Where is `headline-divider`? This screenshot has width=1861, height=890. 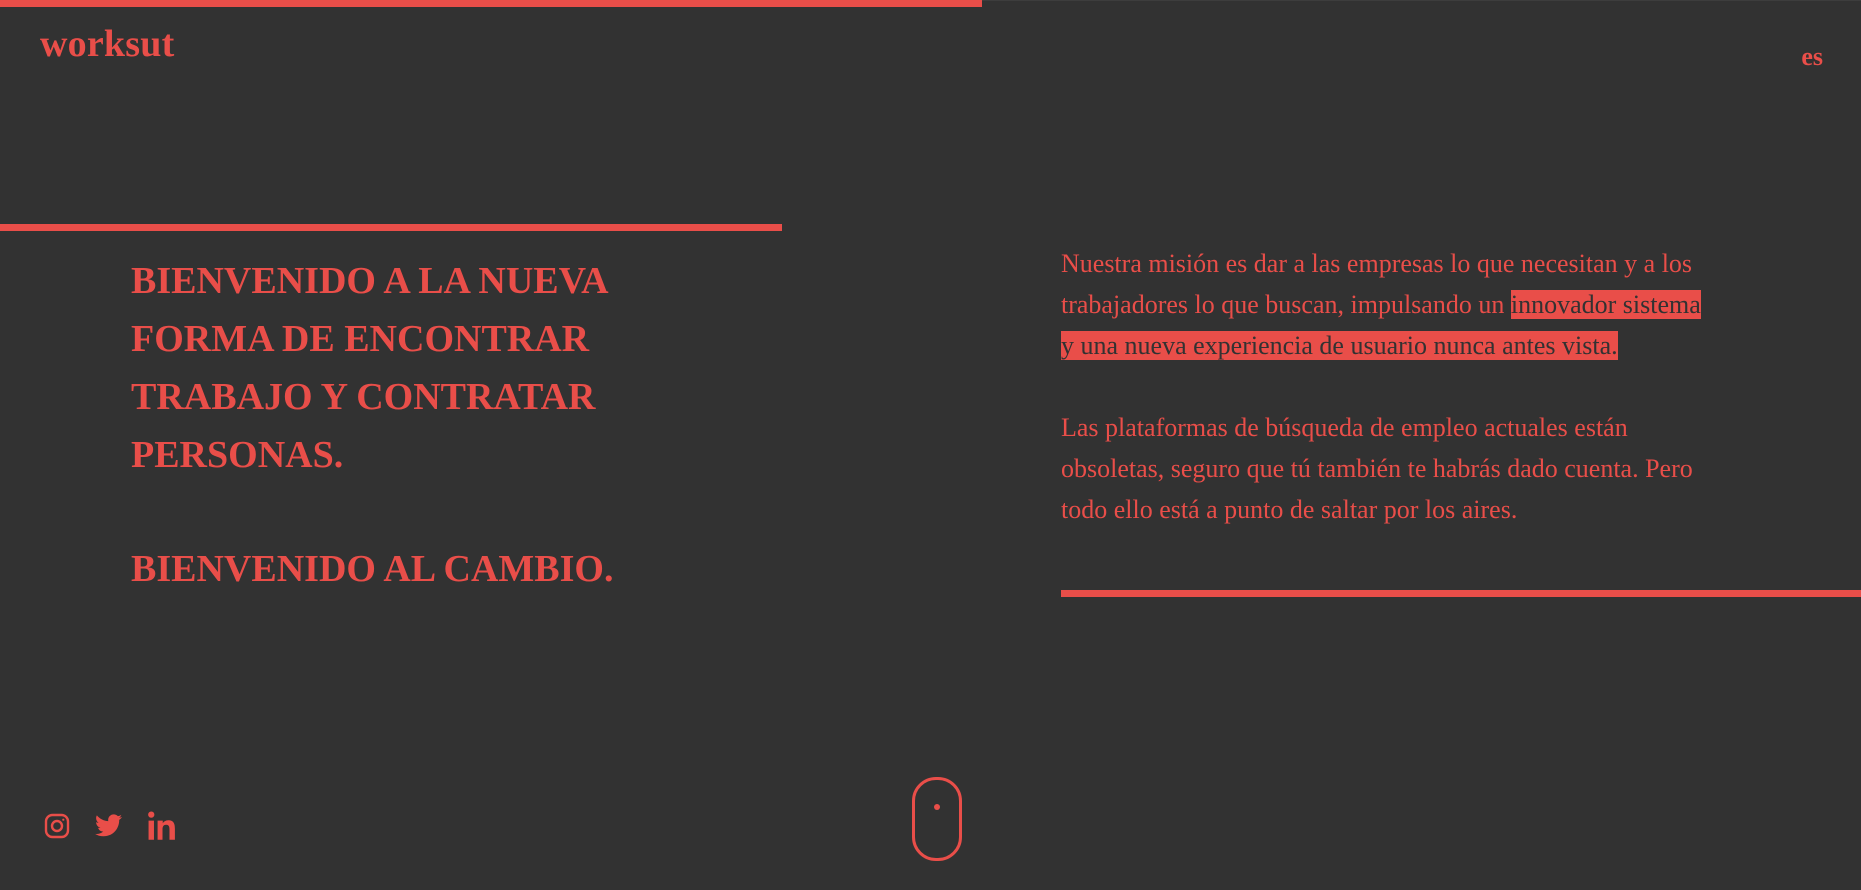 headline-divider is located at coordinates (391, 227).